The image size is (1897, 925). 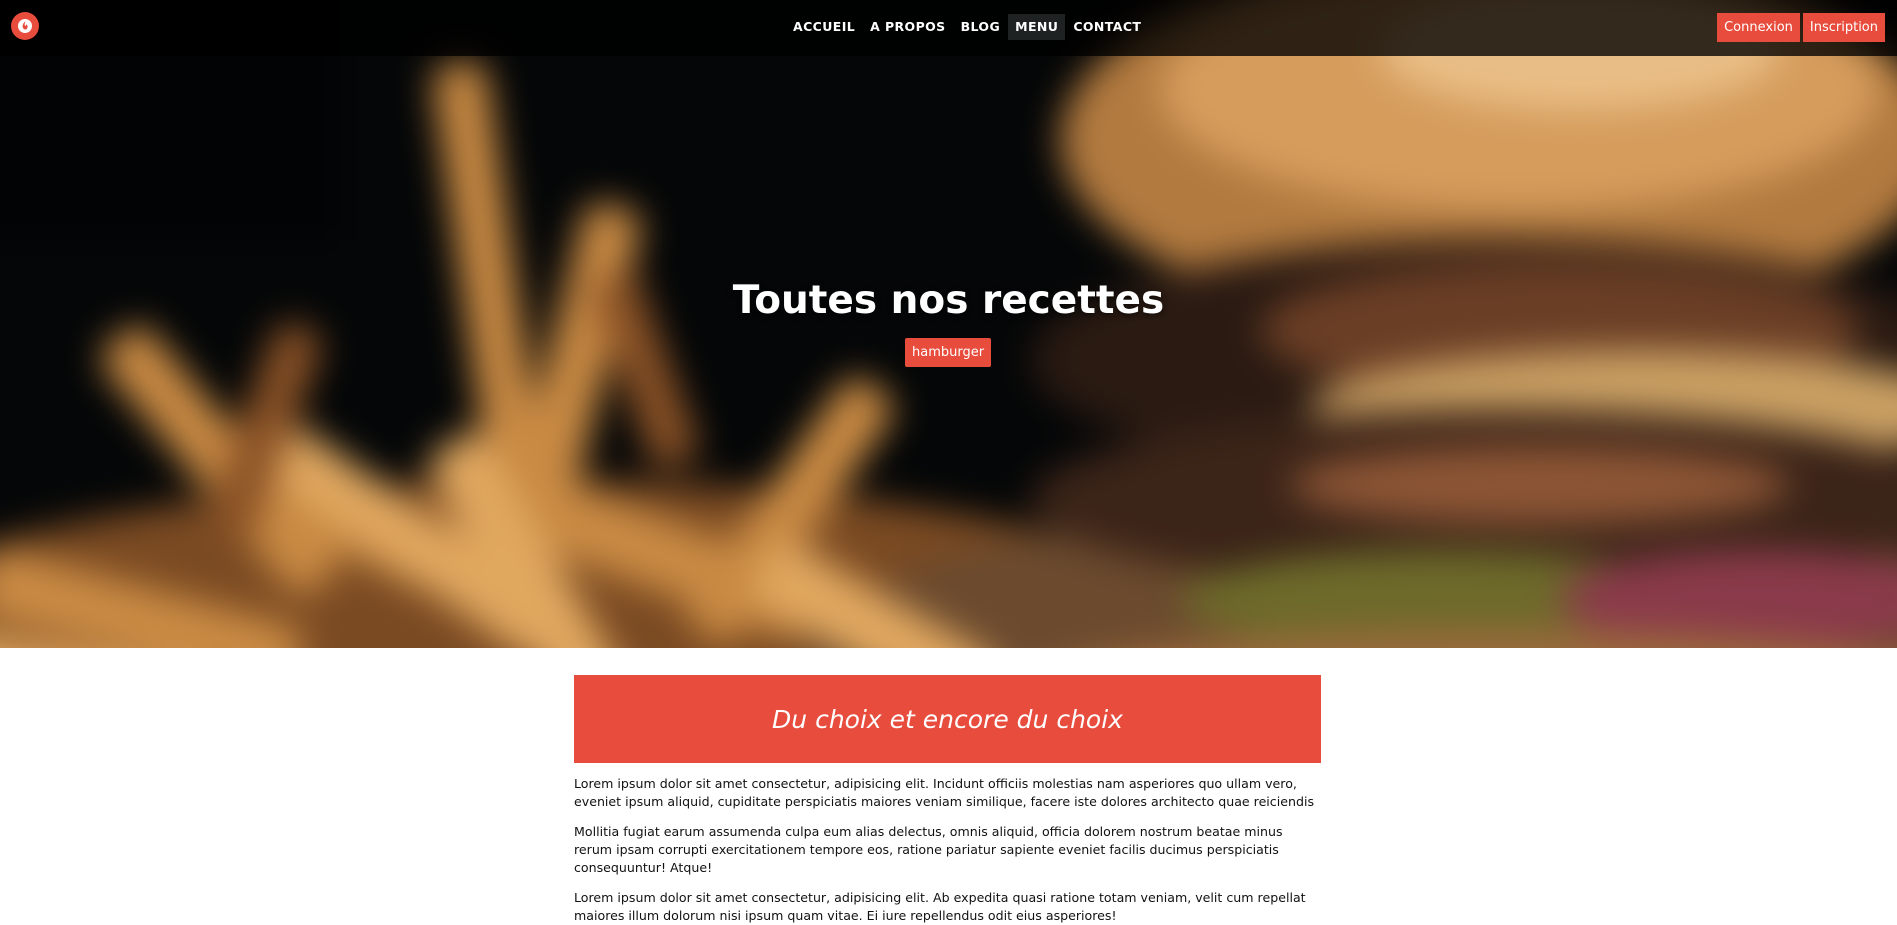 I want to click on main-nav: ACCUEIL A PROPOS BLOG MENU CONTACT, so click(x=967, y=27).